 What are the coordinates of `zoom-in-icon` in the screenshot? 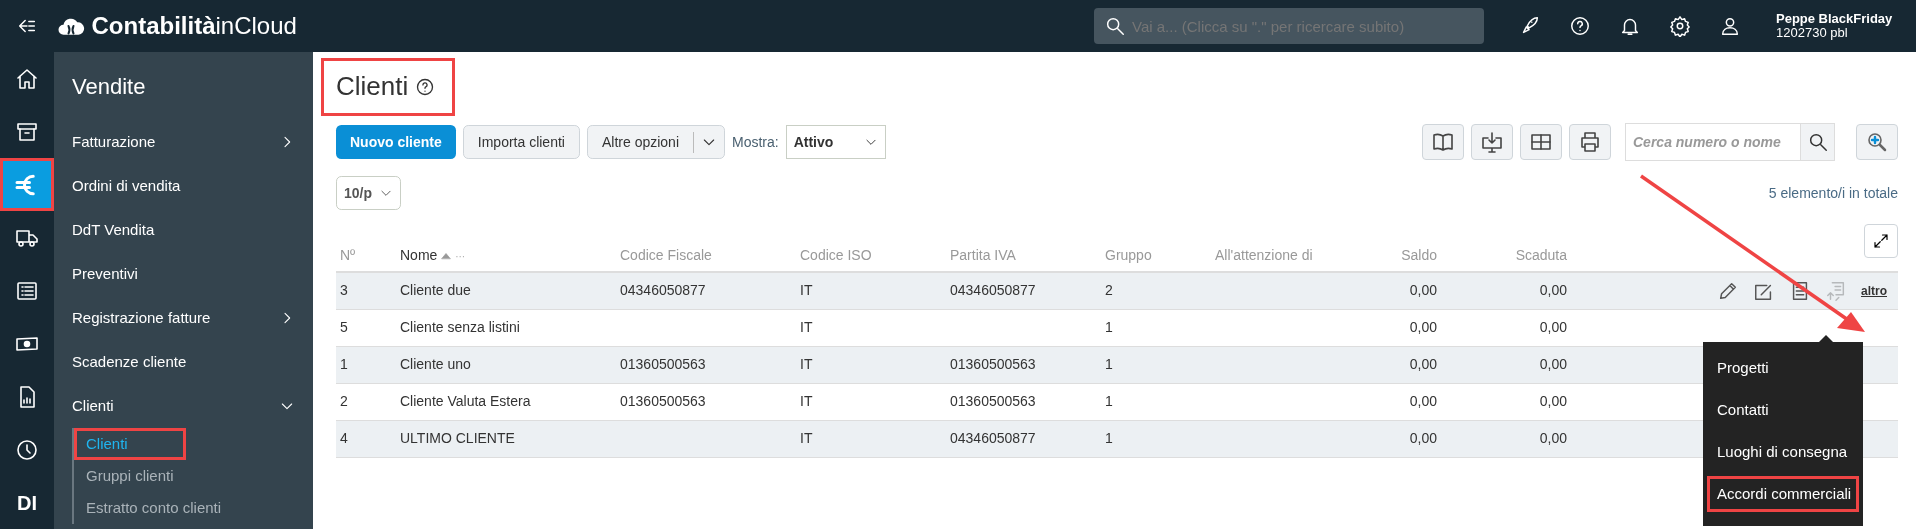 It's located at (1877, 142).